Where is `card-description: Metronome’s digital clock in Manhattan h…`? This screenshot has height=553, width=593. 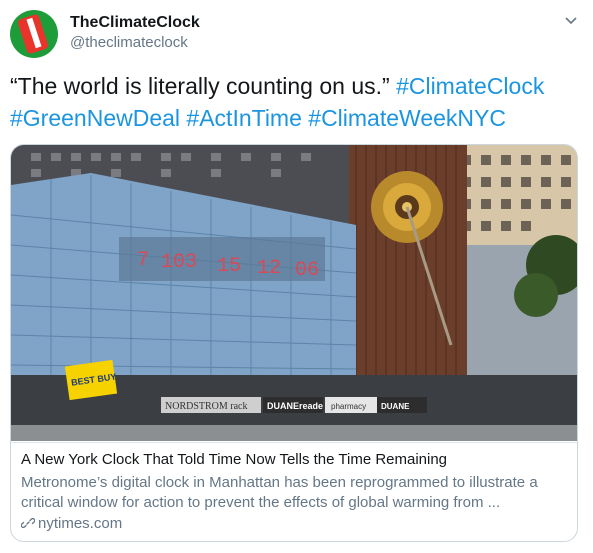
card-description: Metronome’s digital clock in Manhattan h… is located at coordinates (279, 492).